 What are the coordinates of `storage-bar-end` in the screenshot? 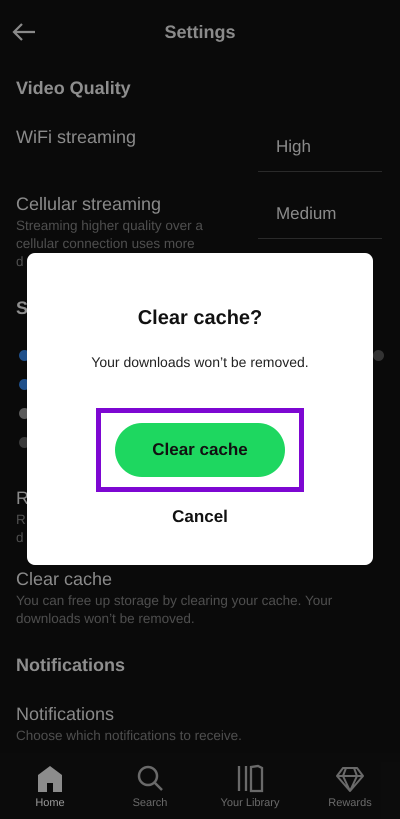 It's located at (378, 355).